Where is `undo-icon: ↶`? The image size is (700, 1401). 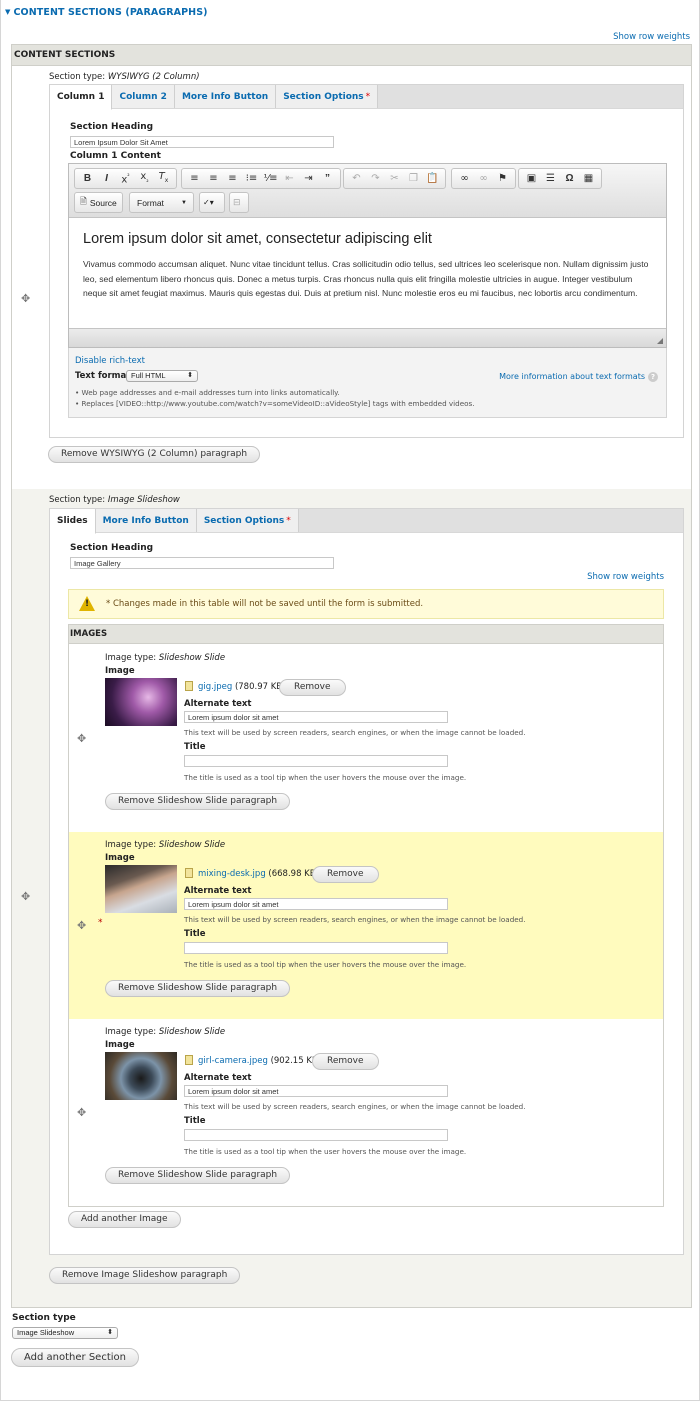
undo-icon: ↶ is located at coordinates (356, 178).